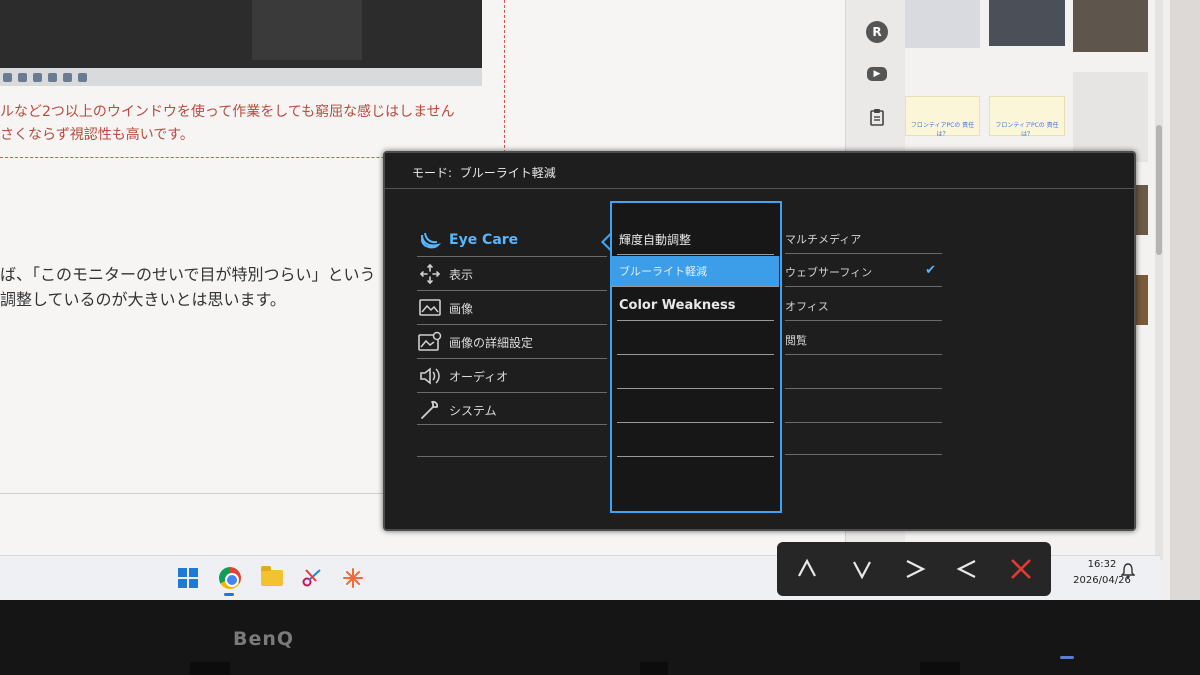 This screenshot has width=1200, height=675. Describe the element at coordinates (677, 305) in the screenshot. I see `submenu-item-label: Color Weakness` at that location.